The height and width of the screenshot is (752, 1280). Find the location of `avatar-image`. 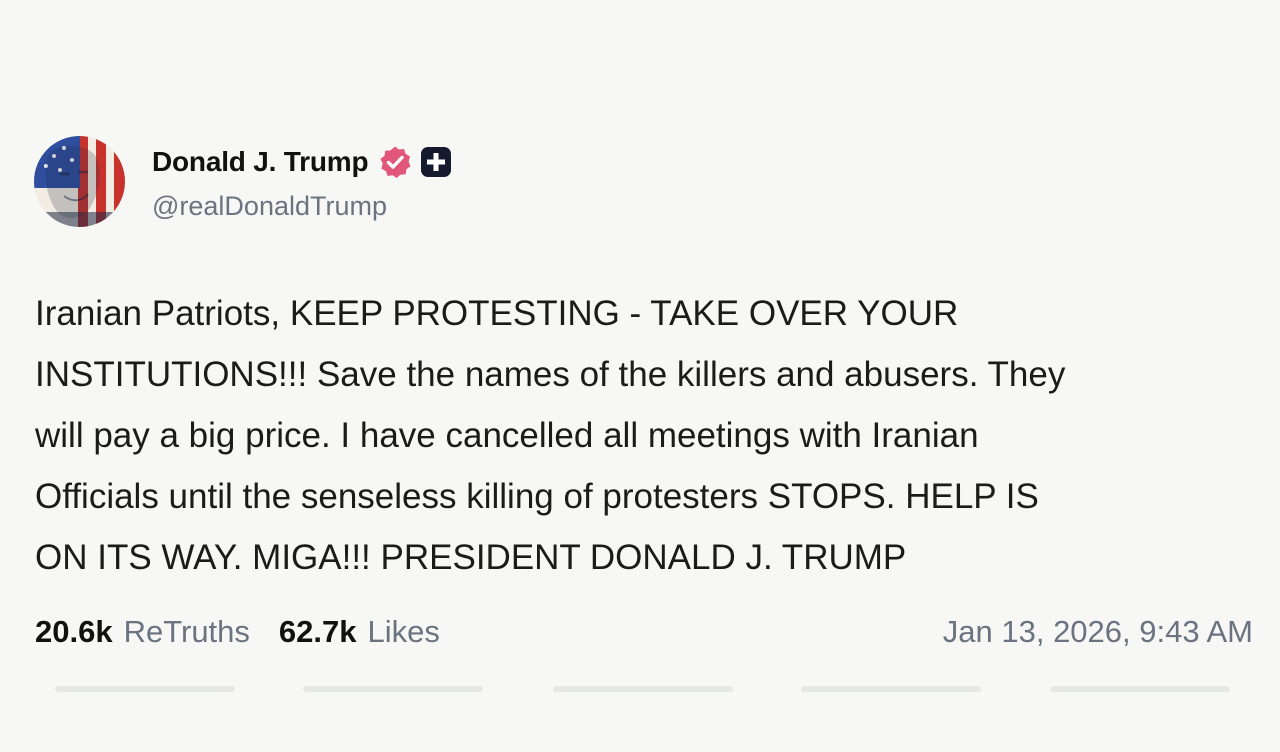

avatar-image is located at coordinates (79, 181).